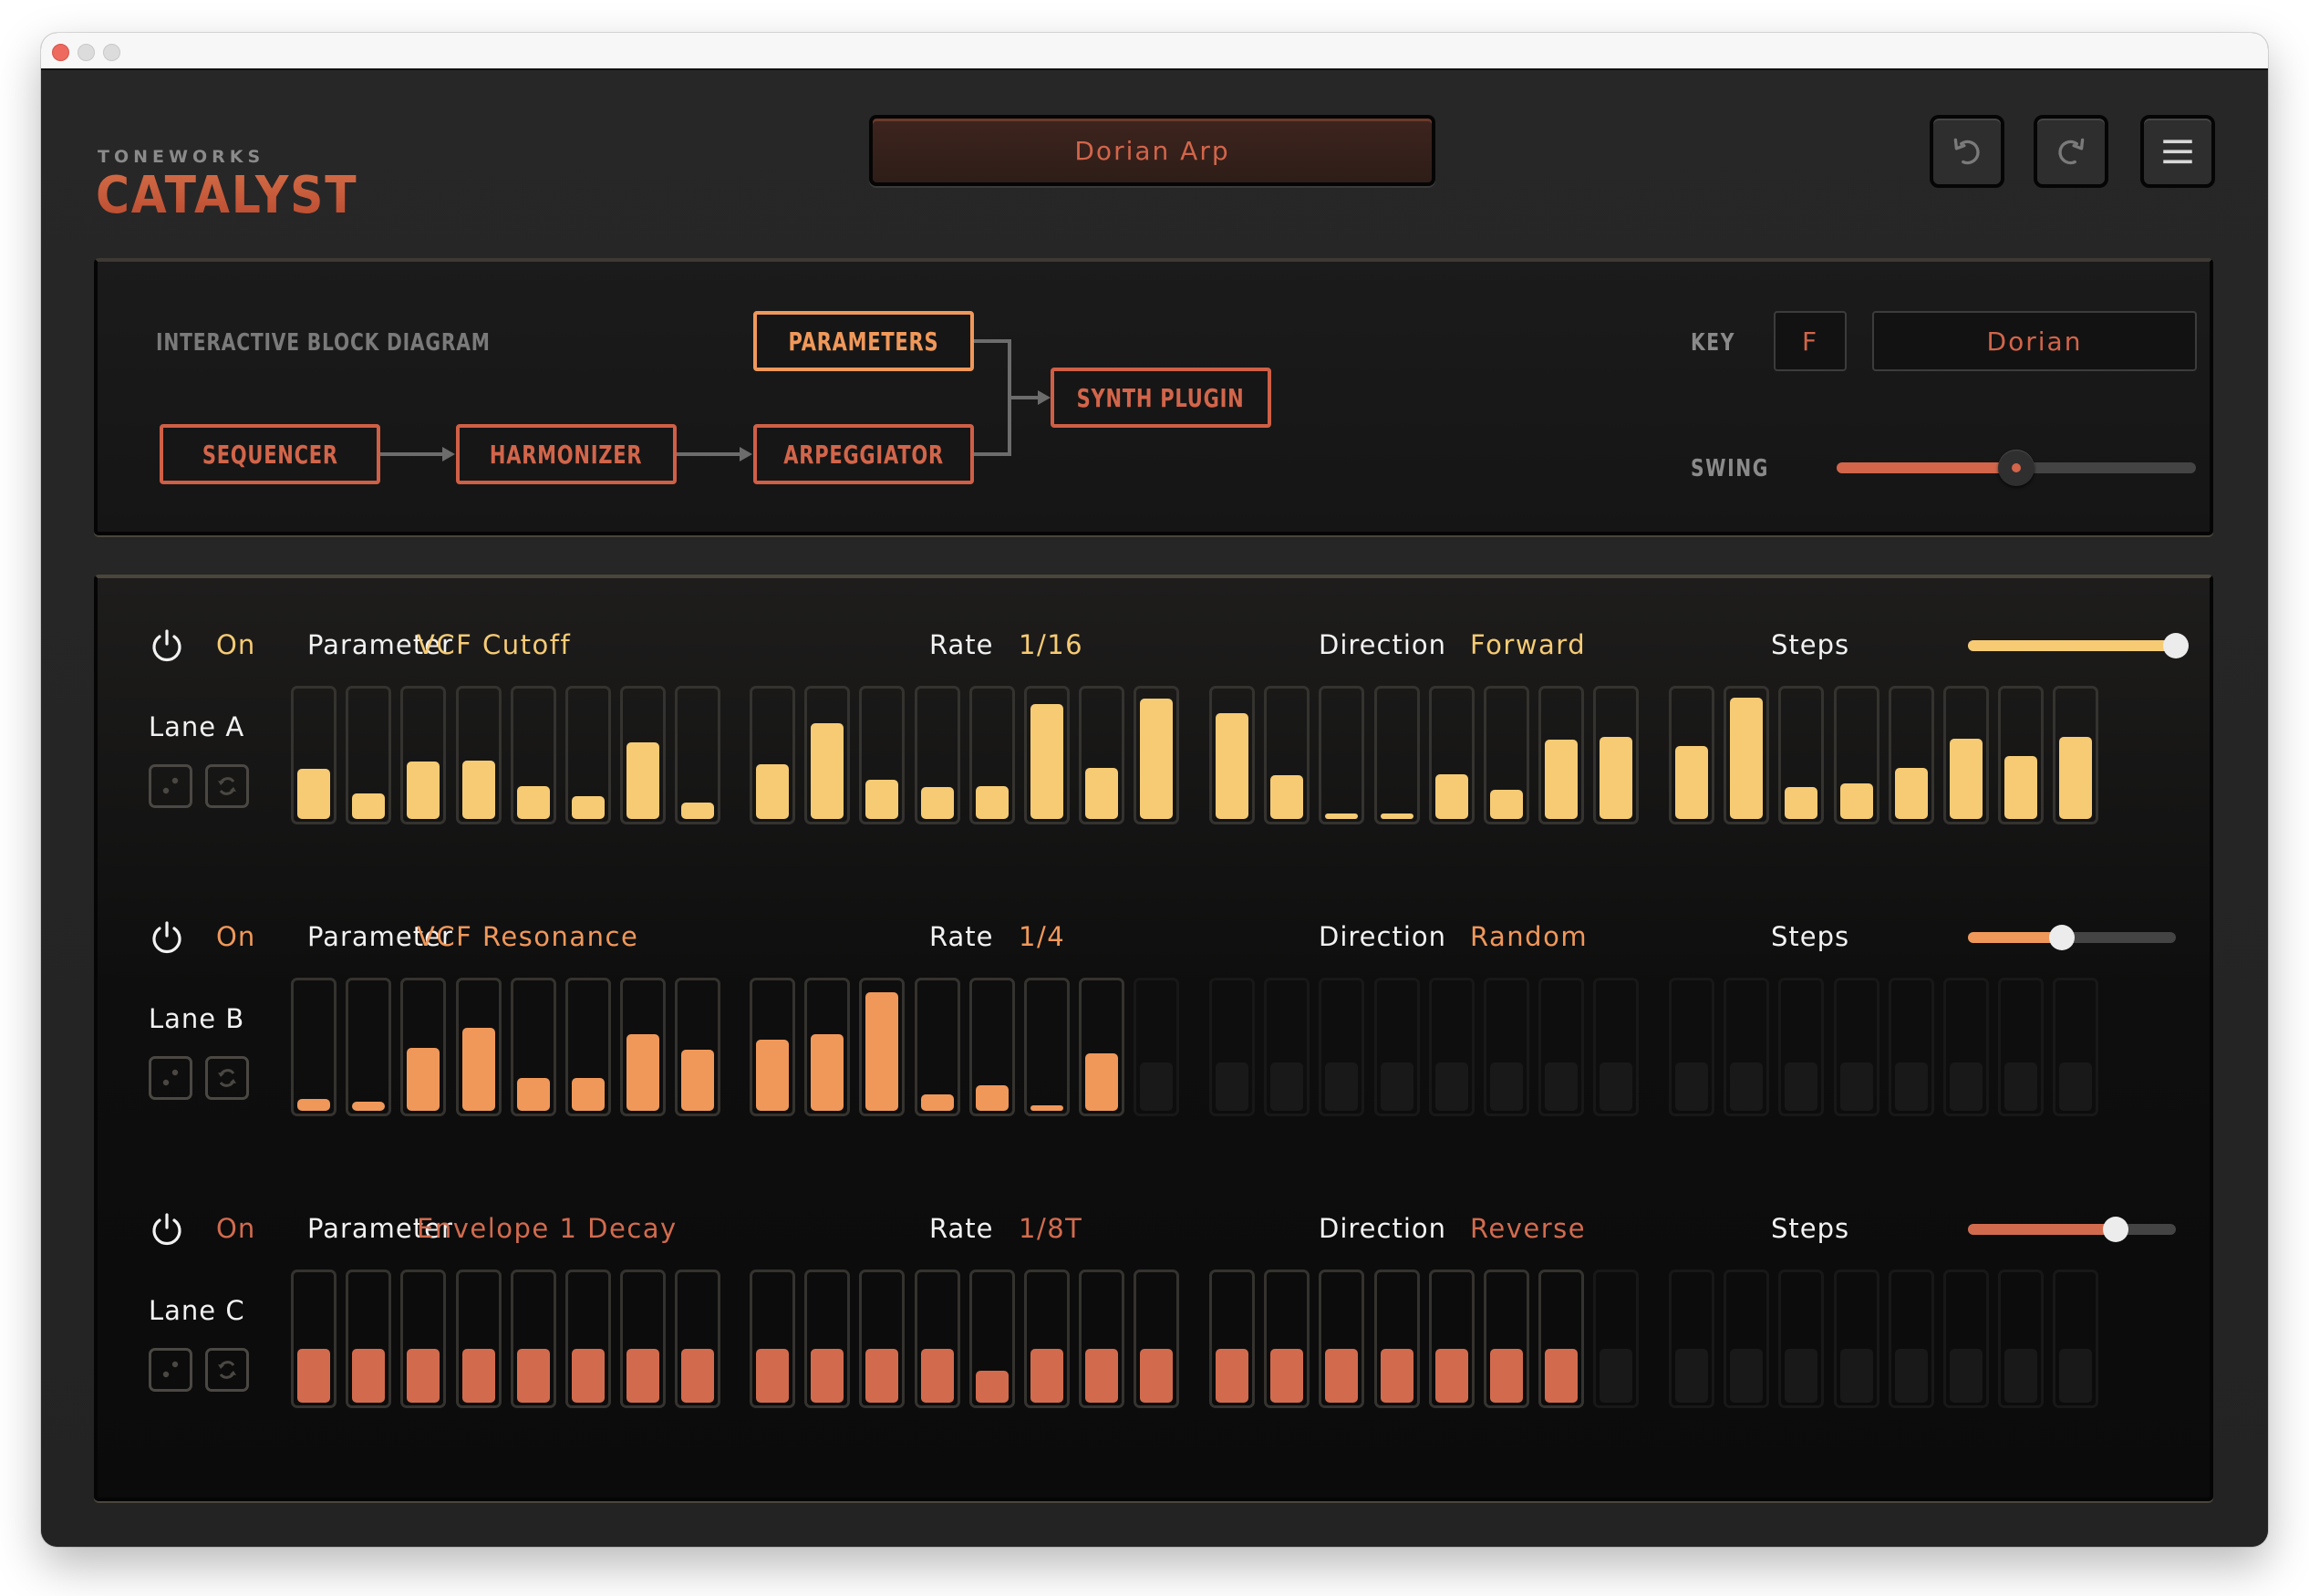 The height and width of the screenshot is (1596, 2309). I want to click on parameter-value: VCF Resonance, so click(527, 937).